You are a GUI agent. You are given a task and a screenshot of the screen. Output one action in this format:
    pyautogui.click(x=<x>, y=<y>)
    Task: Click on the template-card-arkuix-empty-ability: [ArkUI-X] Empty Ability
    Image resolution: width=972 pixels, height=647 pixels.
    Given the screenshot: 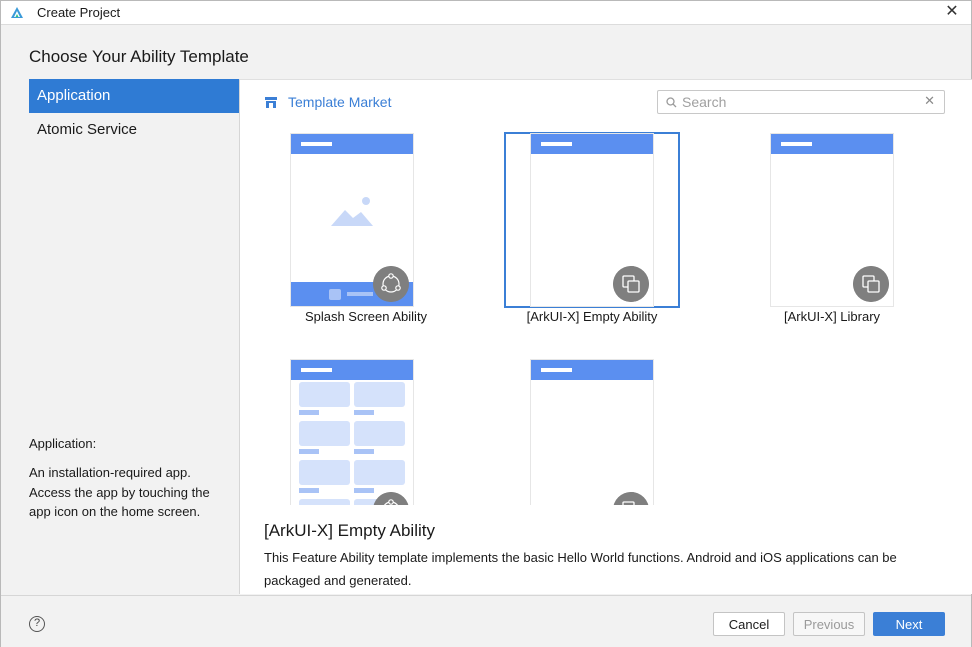 What is the action you would take?
    pyautogui.click(x=592, y=228)
    